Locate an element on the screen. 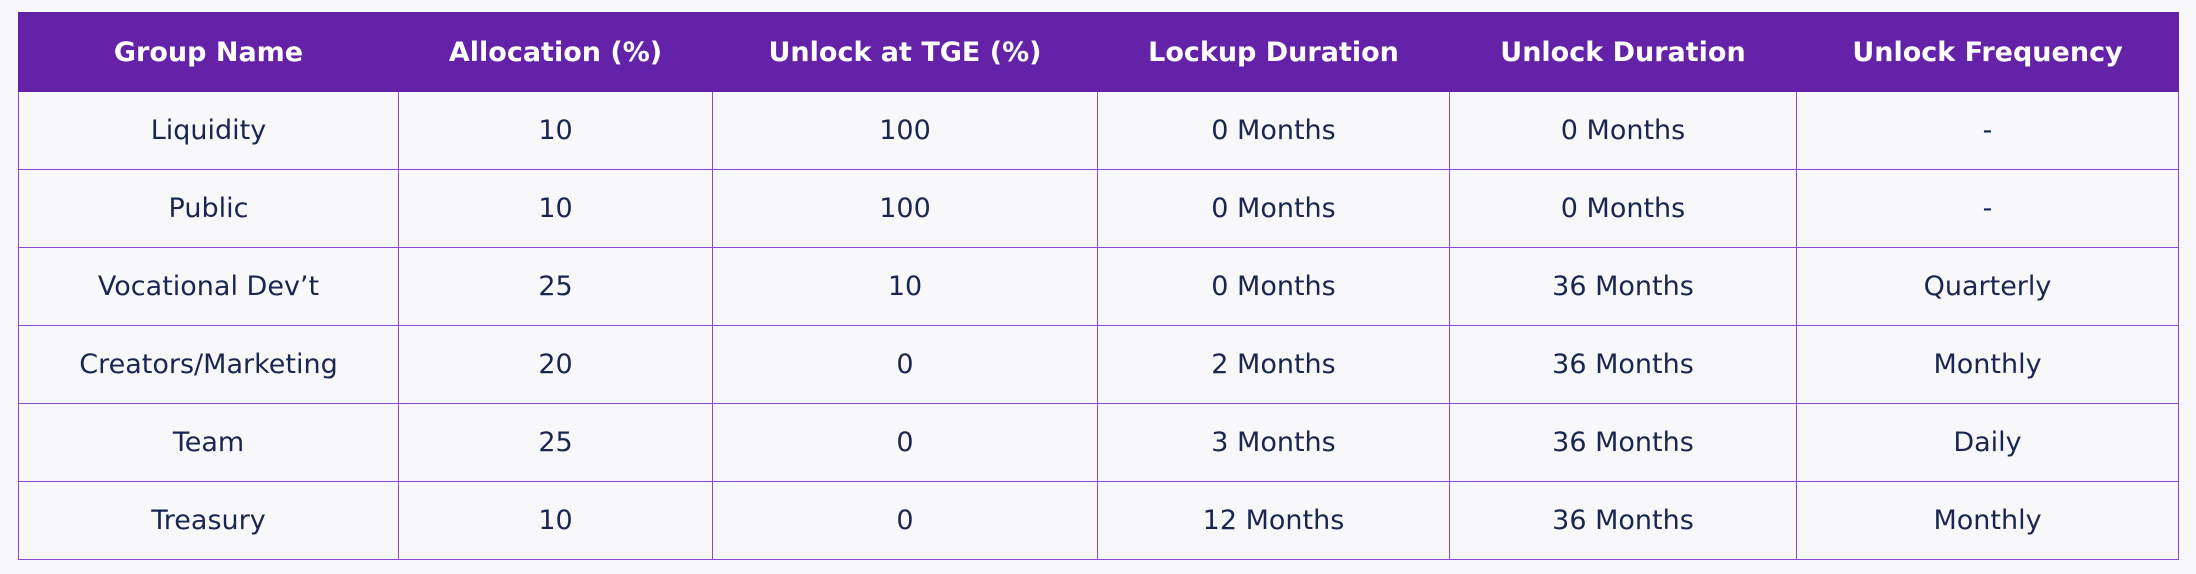  table-row: Public 10 100 0 Months 0 Months - is located at coordinates (1098, 208).